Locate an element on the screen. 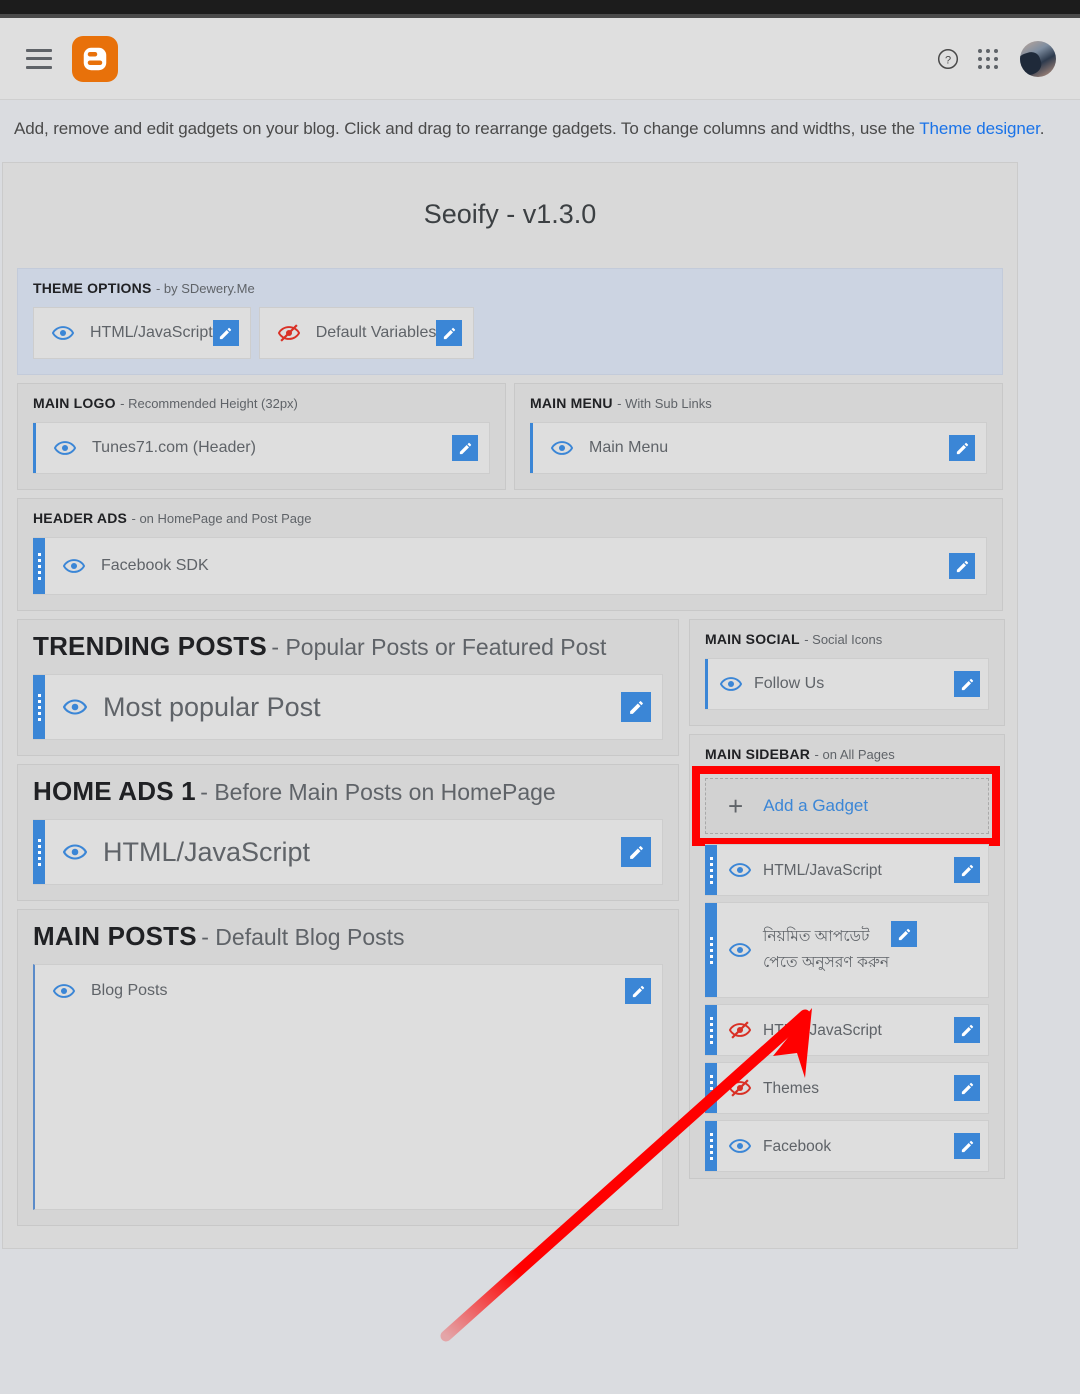 The height and width of the screenshot is (1394, 1080). gadget-html-javascript: HTML/JavaScript is located at coordinates (142, 333).